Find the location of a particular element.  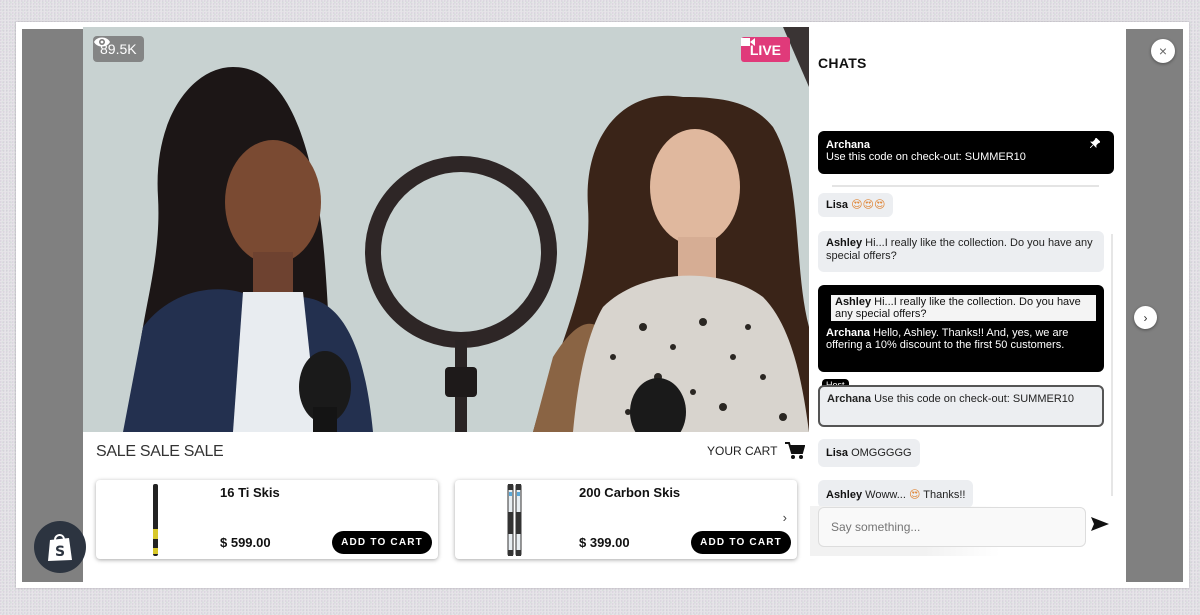

shopping-cart-icon is located at coordinates (795, 450).